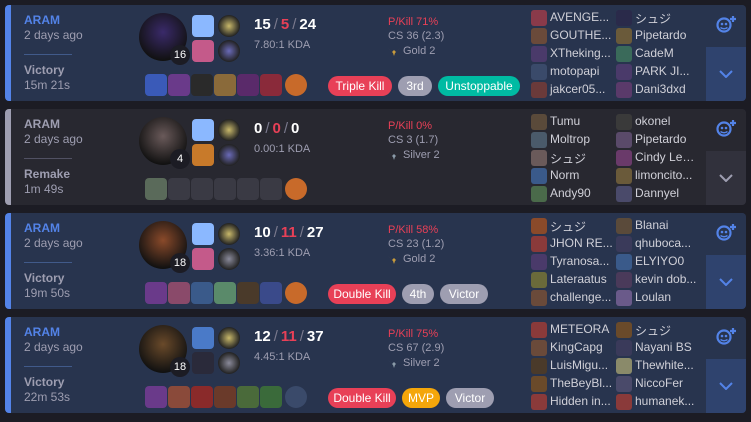 The width and height of the screenshot is (751, 422). What do you see at coordinates (579, 329) in the screenshot?
I see `player-name: METEORA` at bounding box center [579, 329].